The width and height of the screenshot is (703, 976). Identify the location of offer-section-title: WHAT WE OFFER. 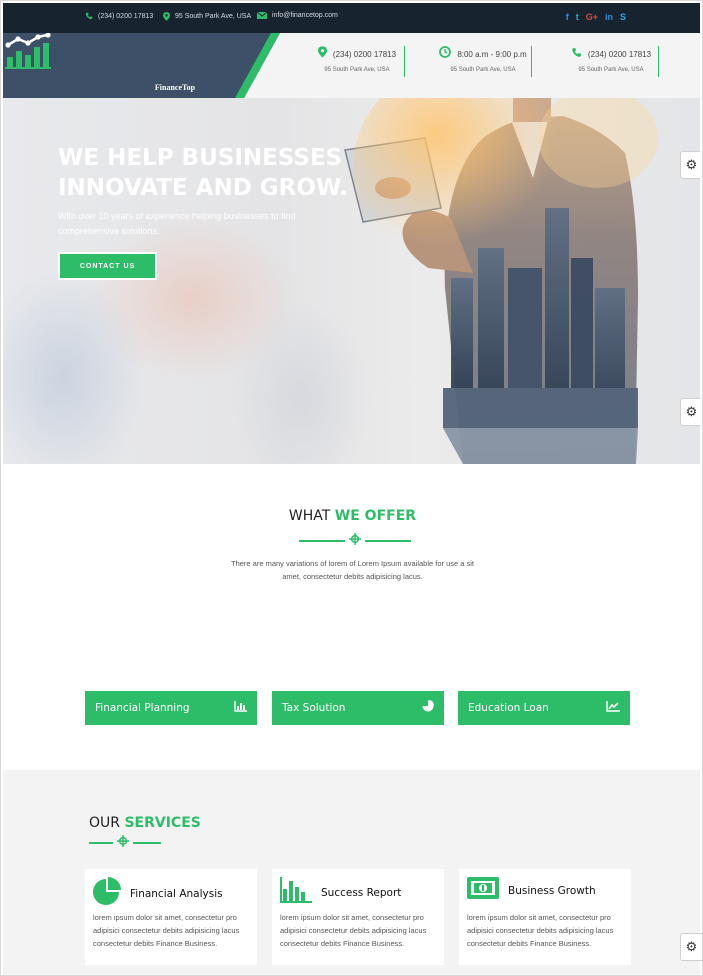
(352, 516).